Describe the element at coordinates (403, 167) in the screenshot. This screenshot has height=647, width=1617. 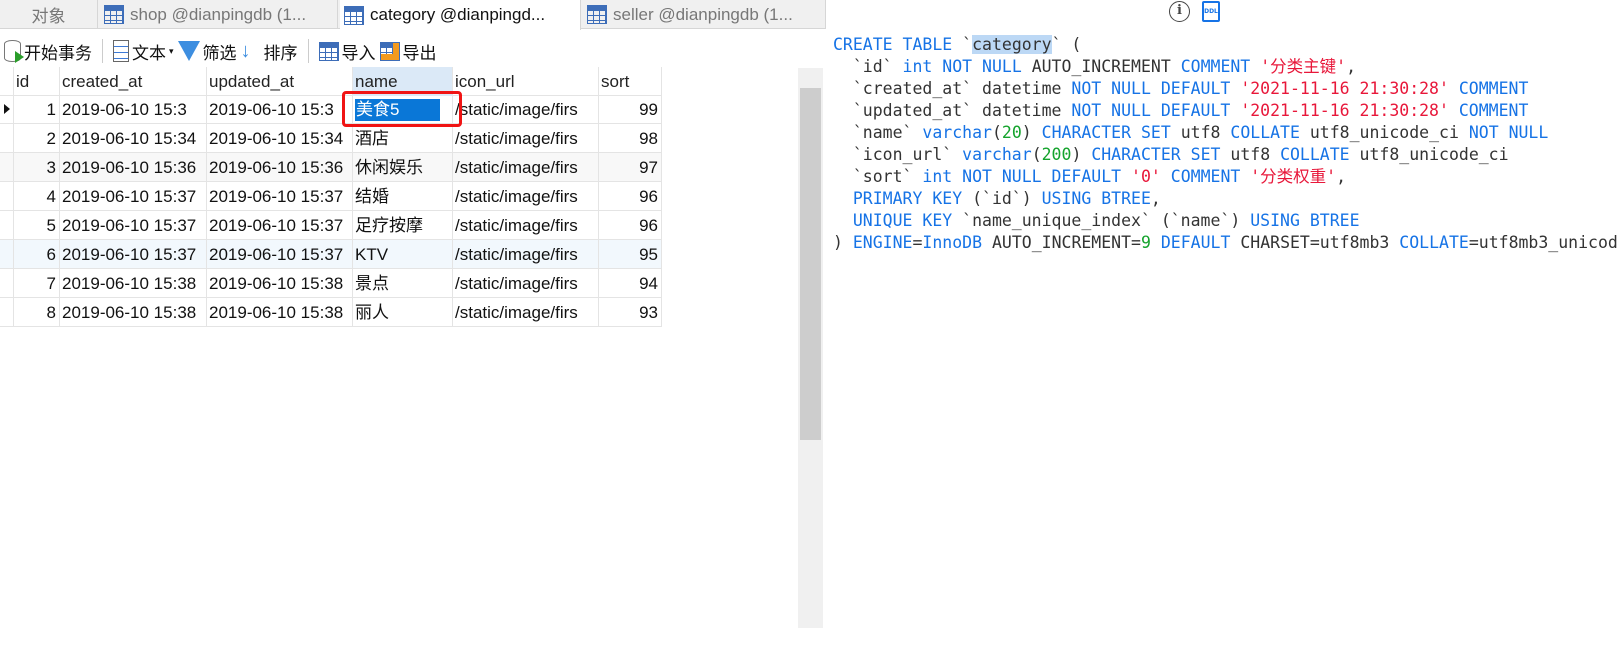
I see `cell-name: 休闲娱乐` at that location.